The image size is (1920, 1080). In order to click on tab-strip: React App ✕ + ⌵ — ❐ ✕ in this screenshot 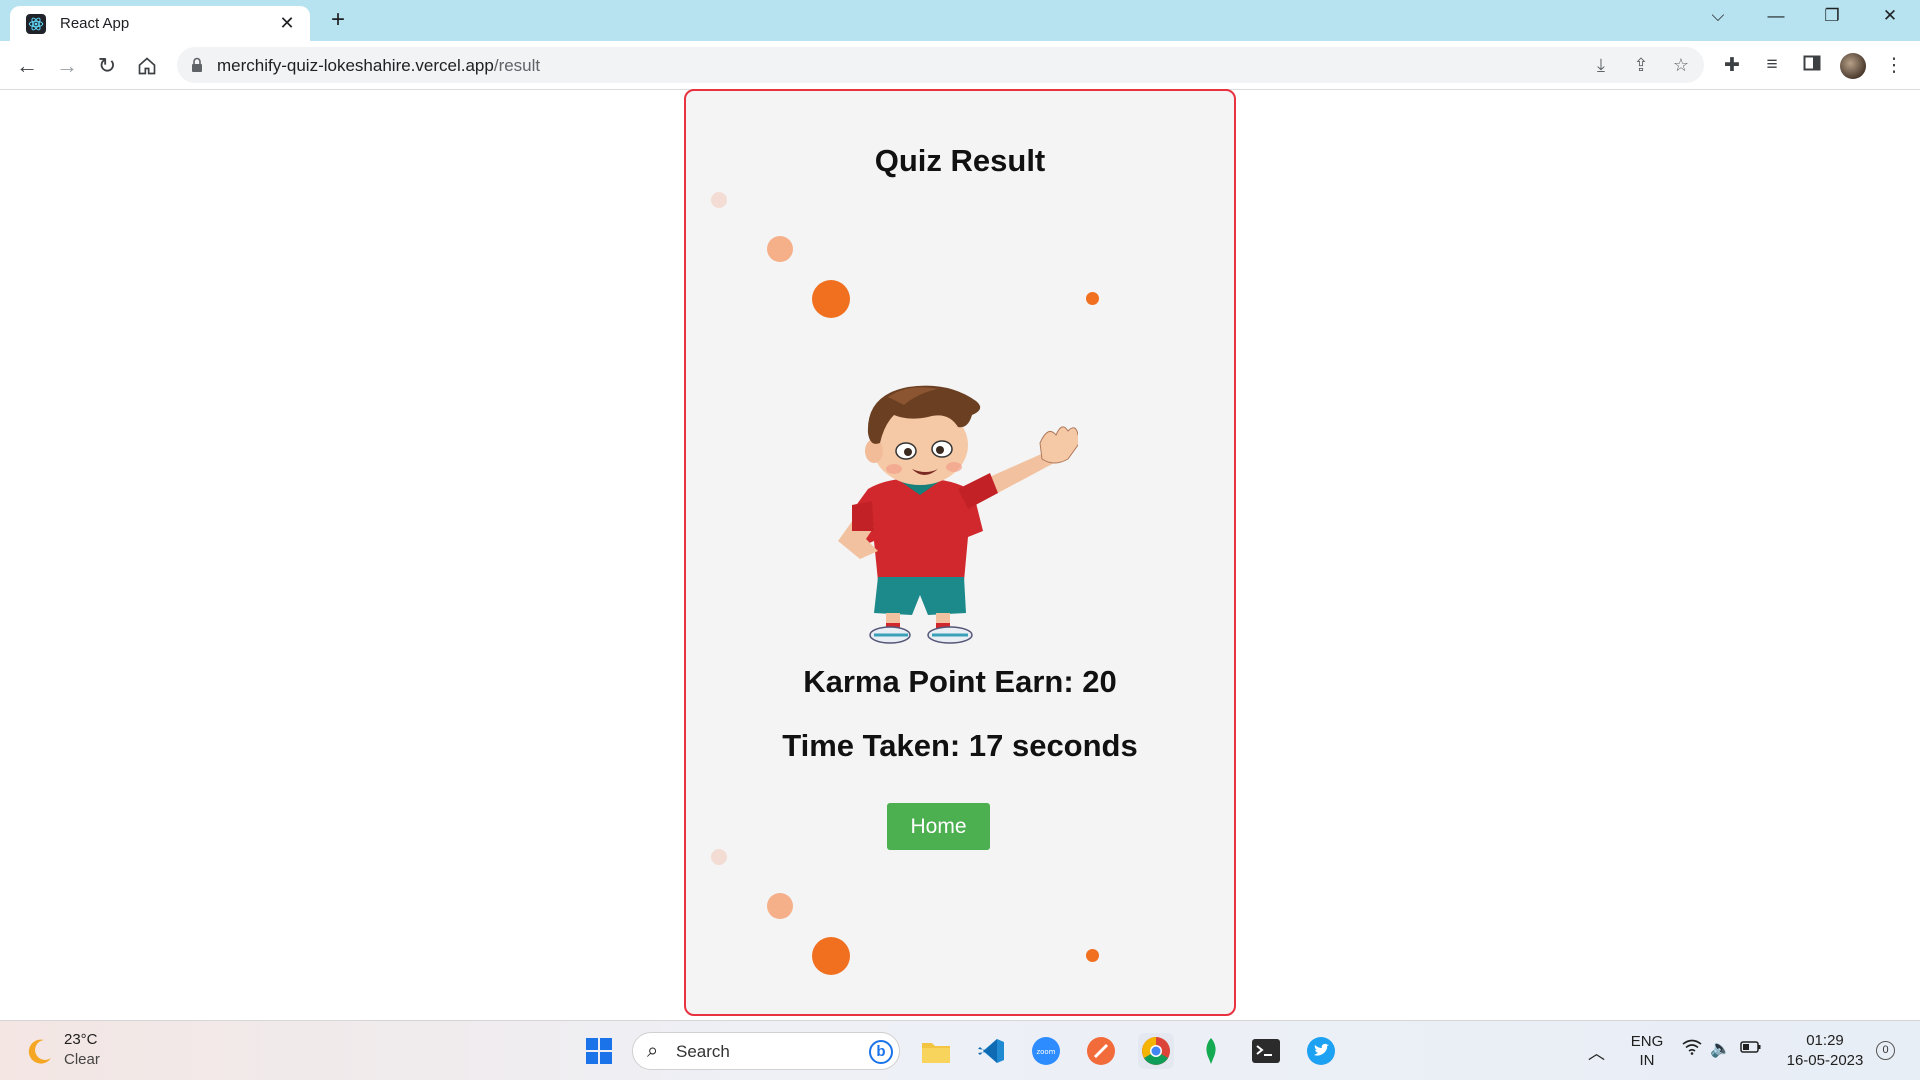, I will do `click(960, 20)`.